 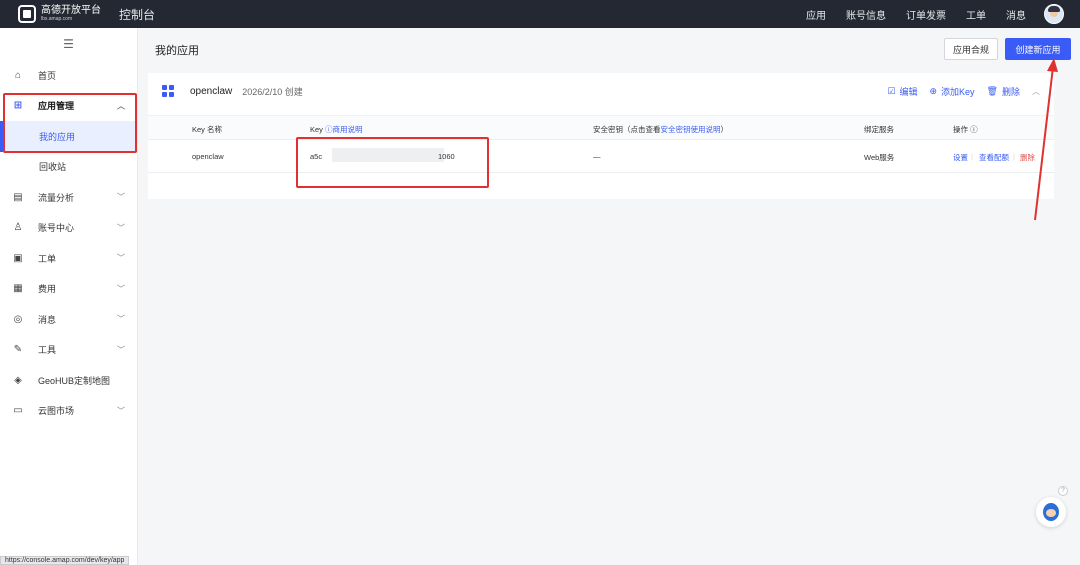 I want to click on grid-icon: ⊞, so click(x=18, y=106).